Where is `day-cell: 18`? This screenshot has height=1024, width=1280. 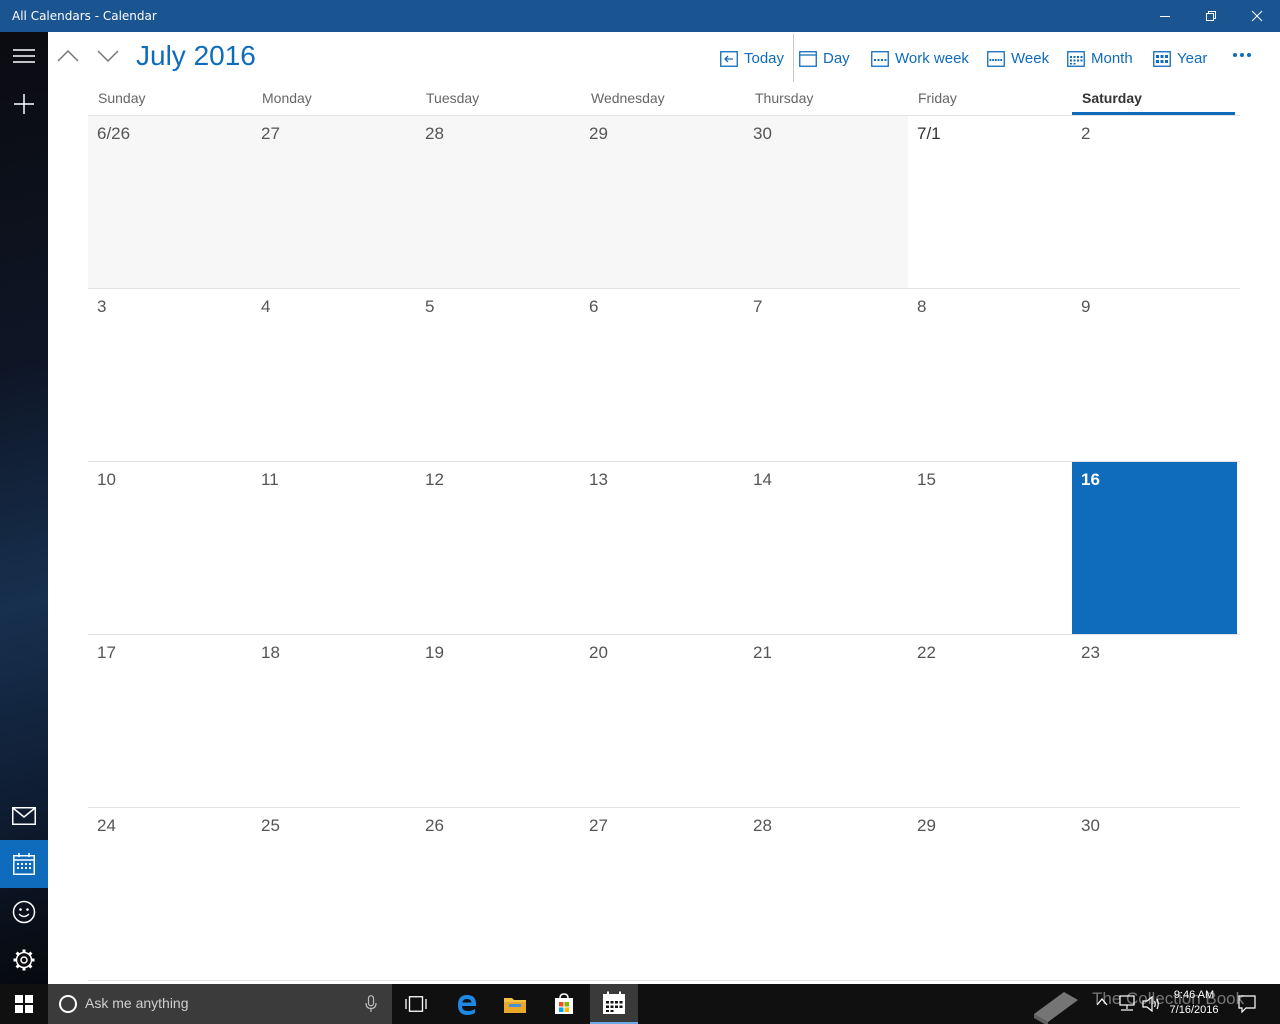 day-cell: 18 is located at coordinates (334, 721).